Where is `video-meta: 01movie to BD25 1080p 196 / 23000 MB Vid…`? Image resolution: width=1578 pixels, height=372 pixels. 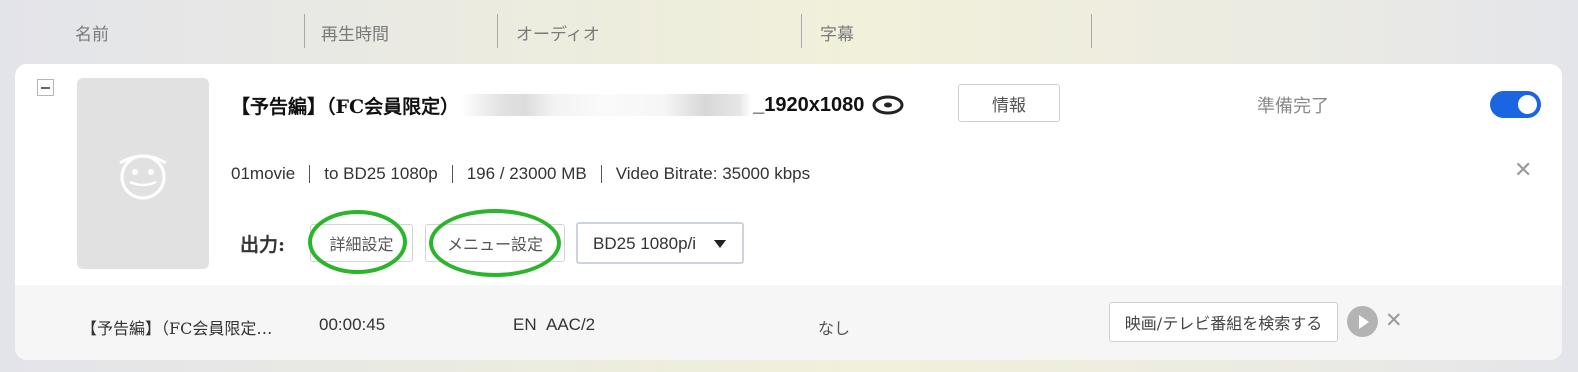
video-meta: 01movie to BD25 1080p 196 / 23000 MB Vid… is located at coordinates (520, 174).